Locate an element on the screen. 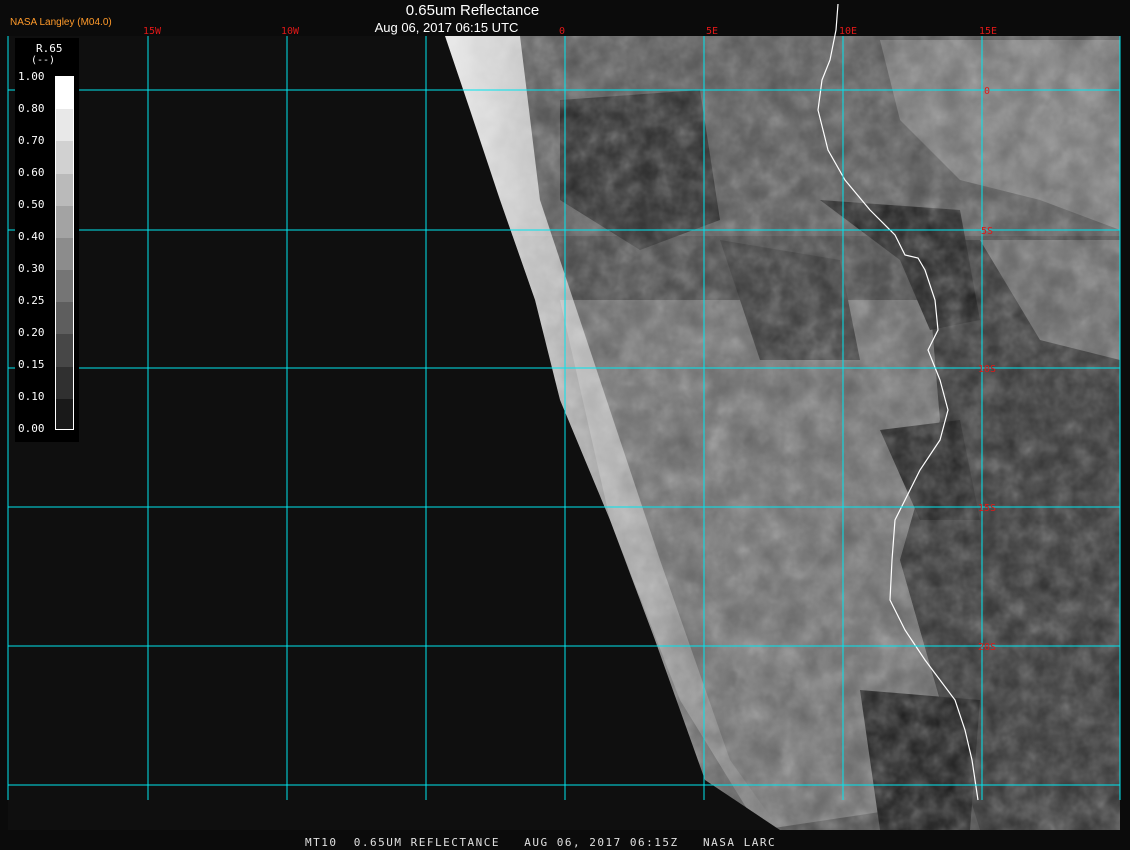  latitude-label: 15S is located at coordinates (987, 508).